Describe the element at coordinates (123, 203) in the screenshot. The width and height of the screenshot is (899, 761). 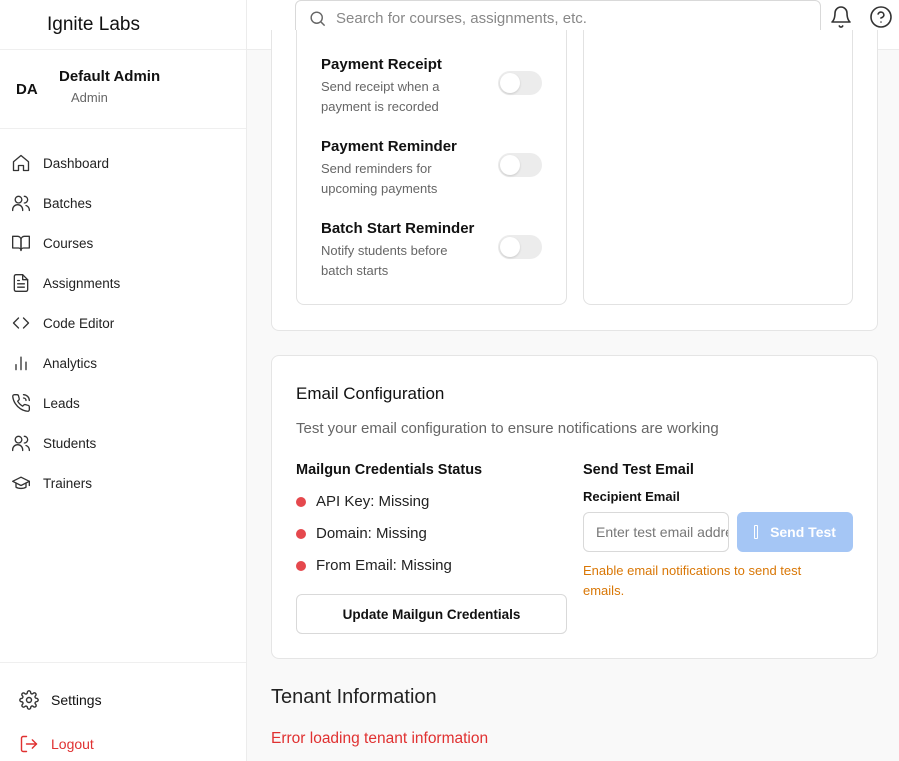
I see `sidebar-item-batches: Batches` at that location.